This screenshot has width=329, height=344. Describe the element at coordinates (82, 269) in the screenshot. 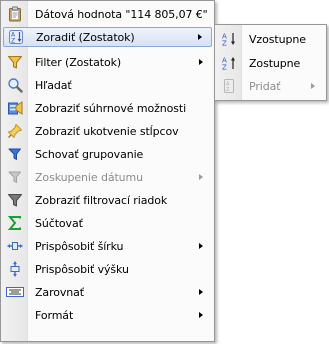

I see `menu-item-label: Prispôsobiť výšku` at that location.